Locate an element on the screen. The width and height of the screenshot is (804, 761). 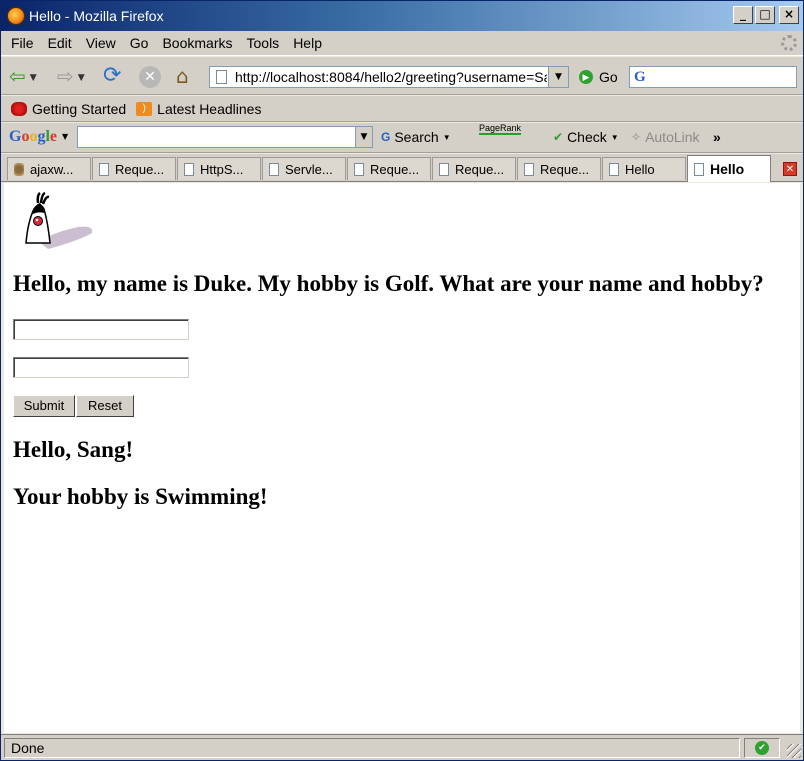
toolbar-overflow-chevron: » is located at coordinates (717, 137).